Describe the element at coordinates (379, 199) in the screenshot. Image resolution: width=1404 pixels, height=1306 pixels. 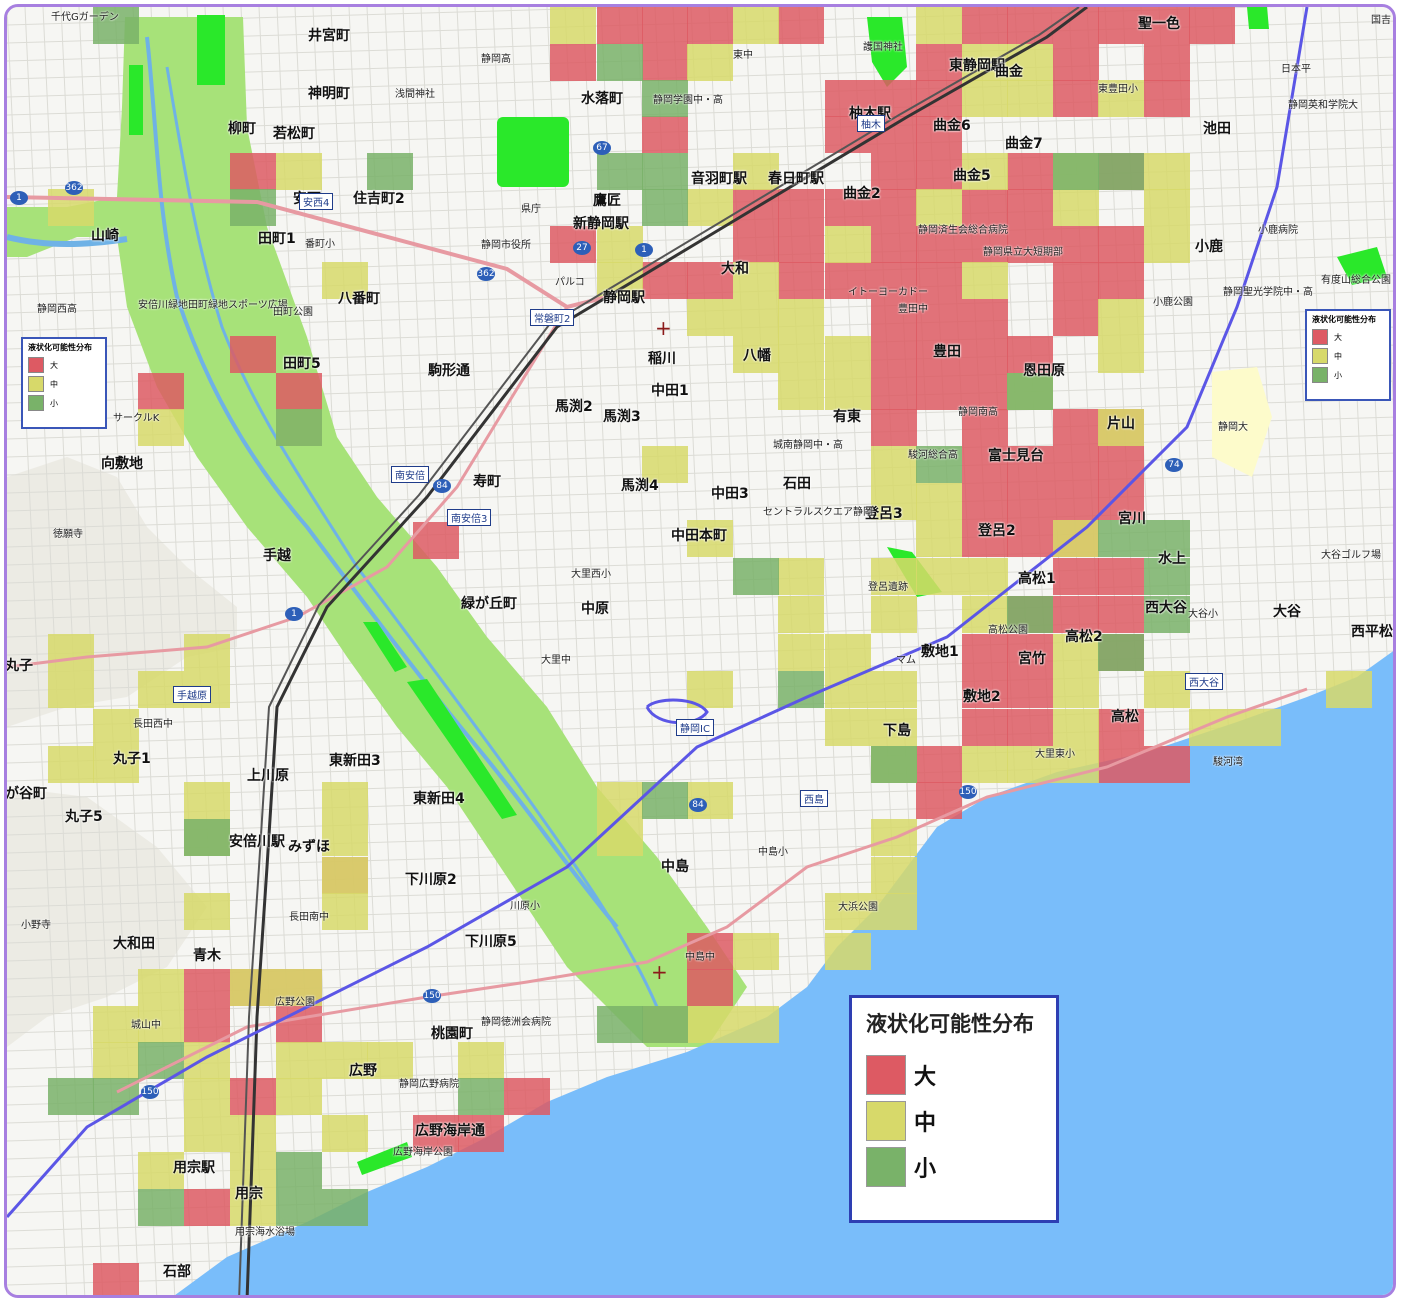
I see `place-label: 住吉町2` at that location.